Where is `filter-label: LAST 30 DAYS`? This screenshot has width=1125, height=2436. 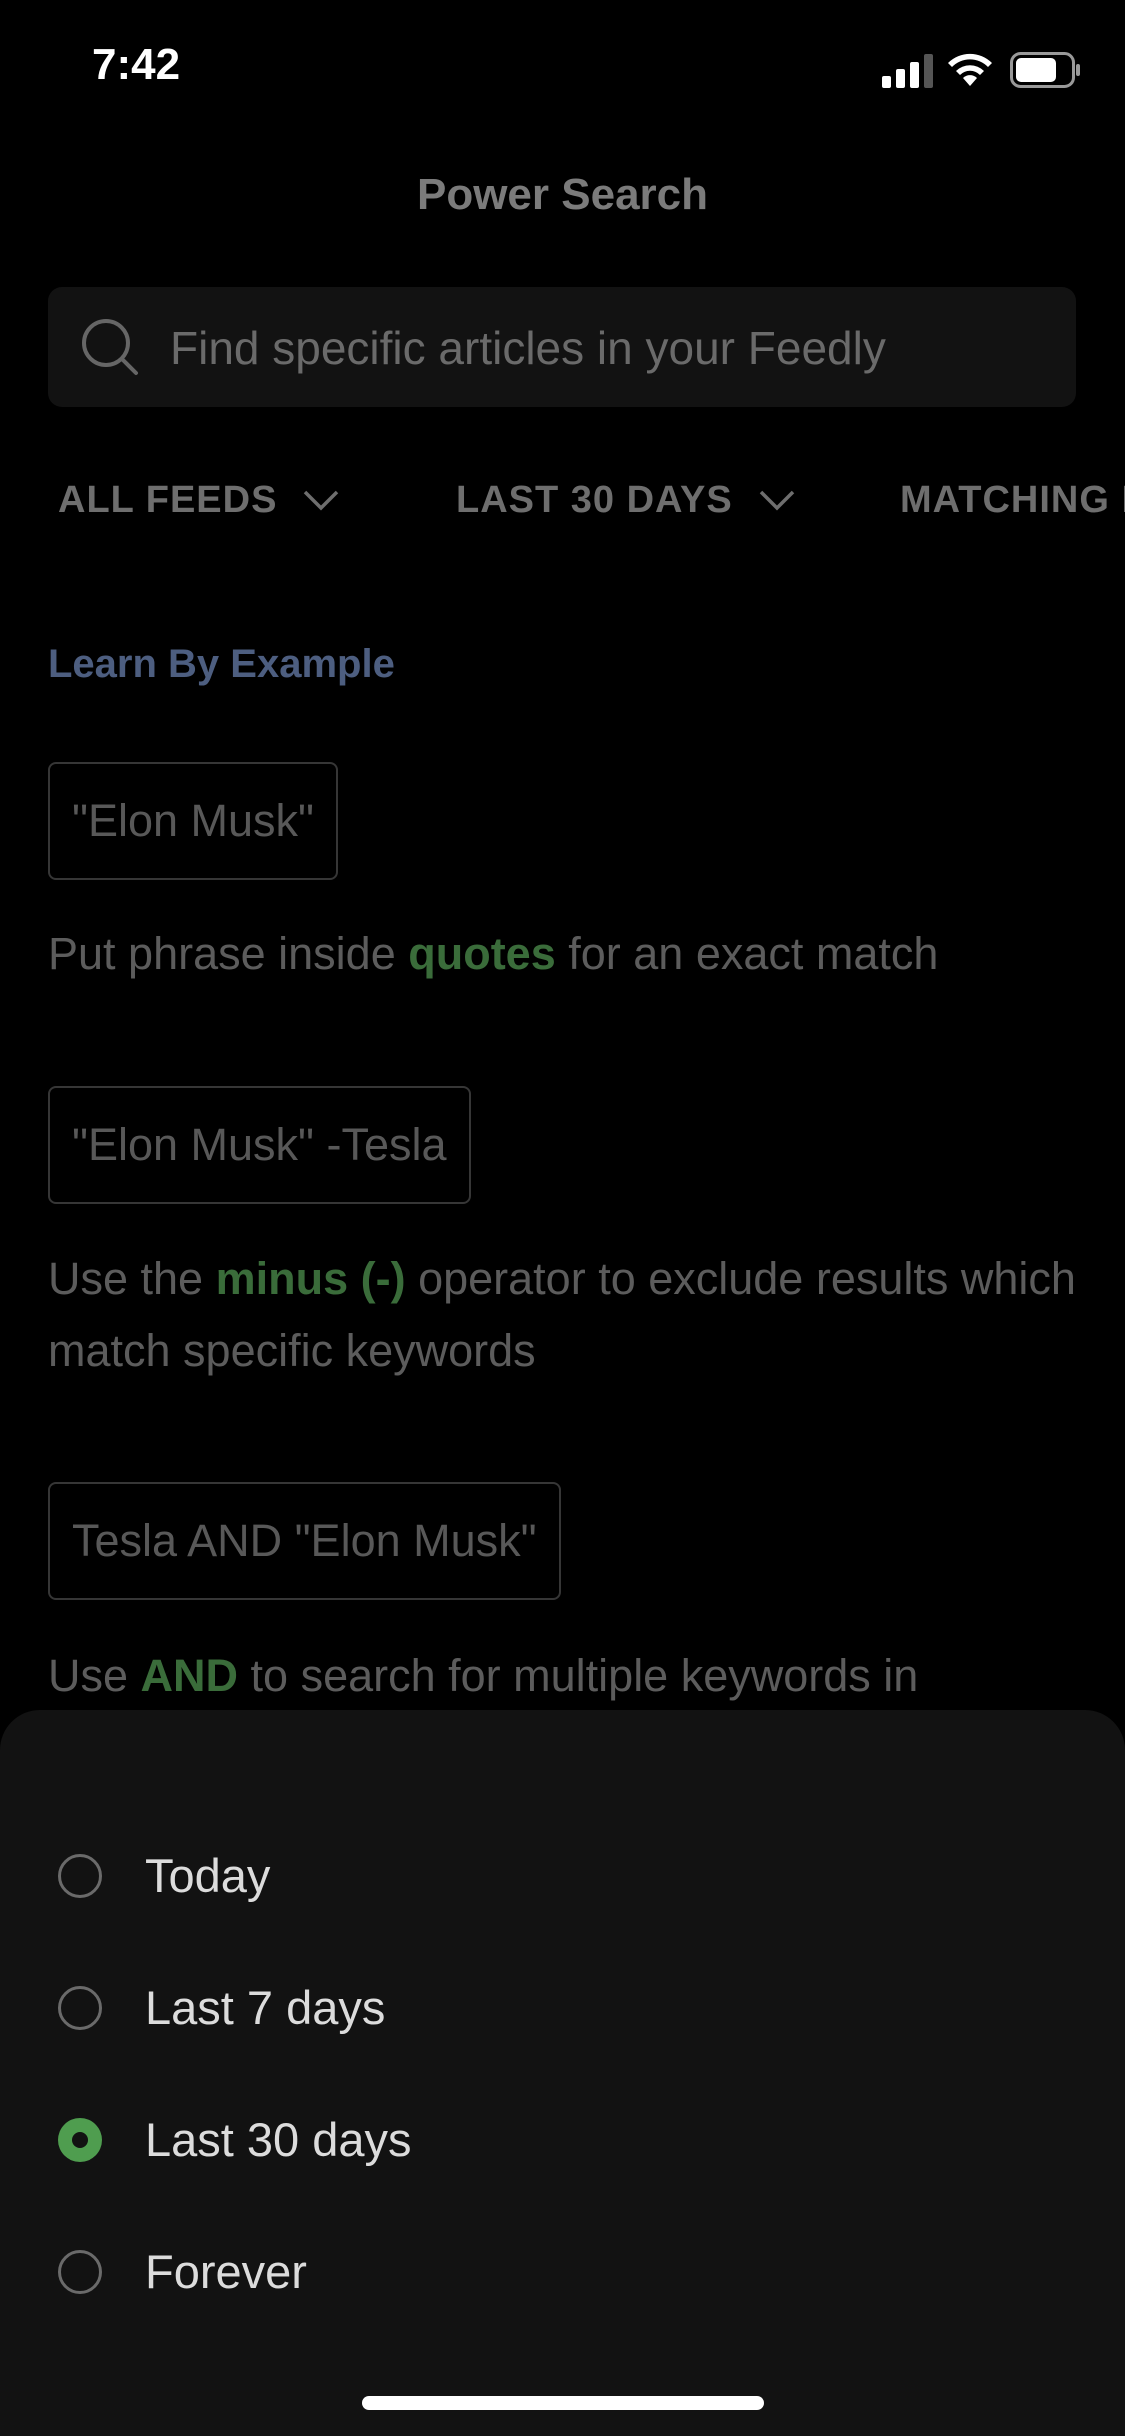
filter-label: LAST 30 DAYS is located at coordinates (594, 499).